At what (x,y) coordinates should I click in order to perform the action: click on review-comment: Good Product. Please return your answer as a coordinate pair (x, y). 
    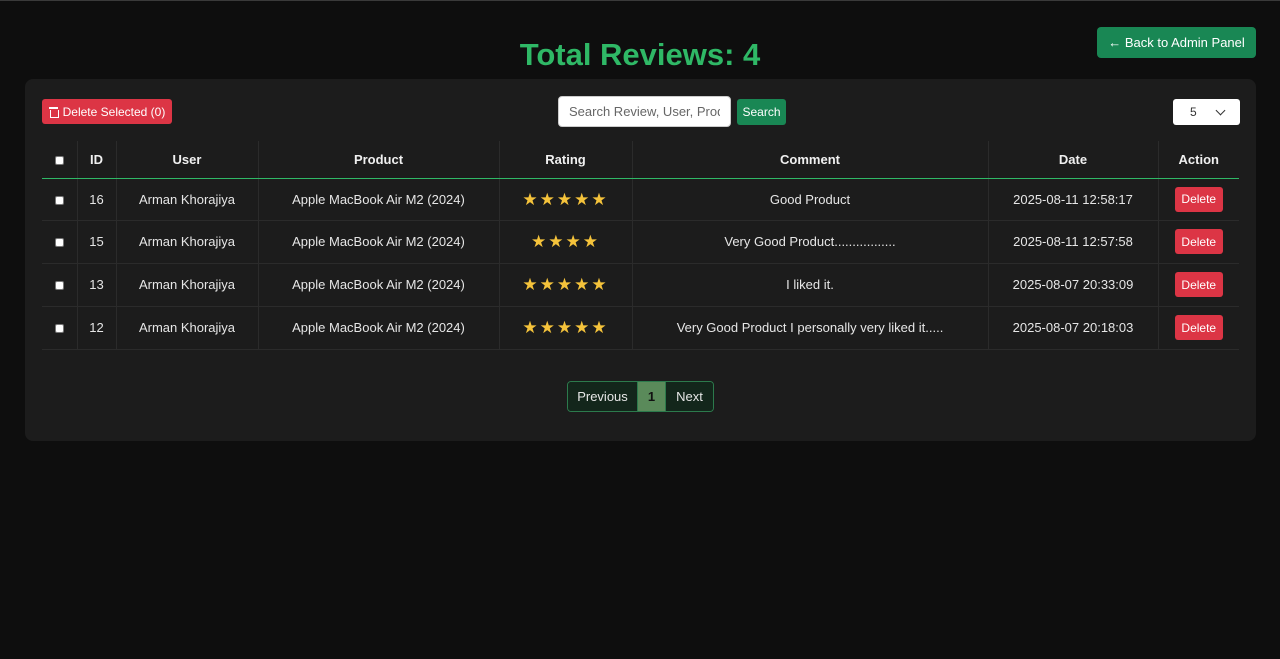
    Looking at the image, I should click on (810, 199).